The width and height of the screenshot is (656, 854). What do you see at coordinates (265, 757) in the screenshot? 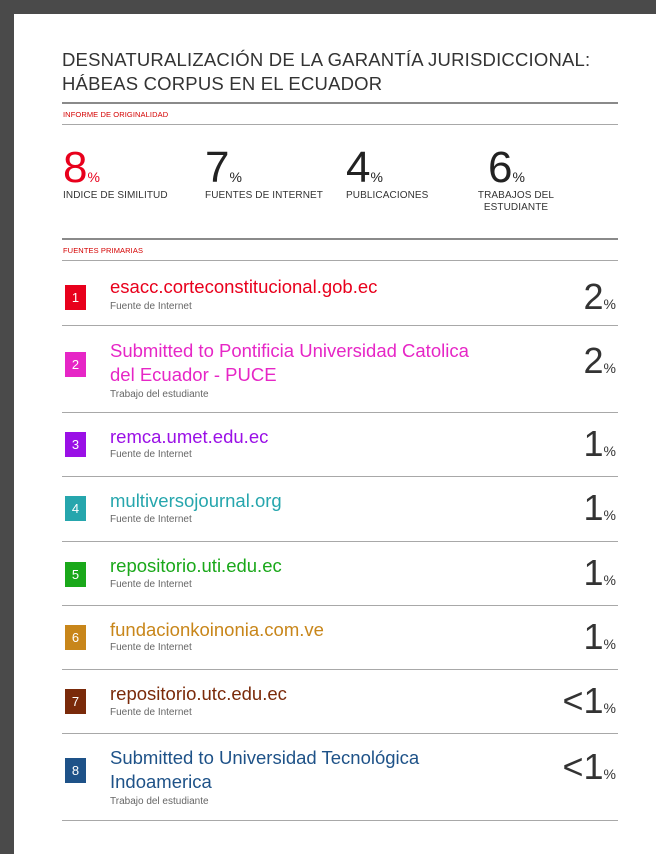
I see `source-name-line-1: Submitted to Universidad Tecnológica` at bounding box center [265, 757].